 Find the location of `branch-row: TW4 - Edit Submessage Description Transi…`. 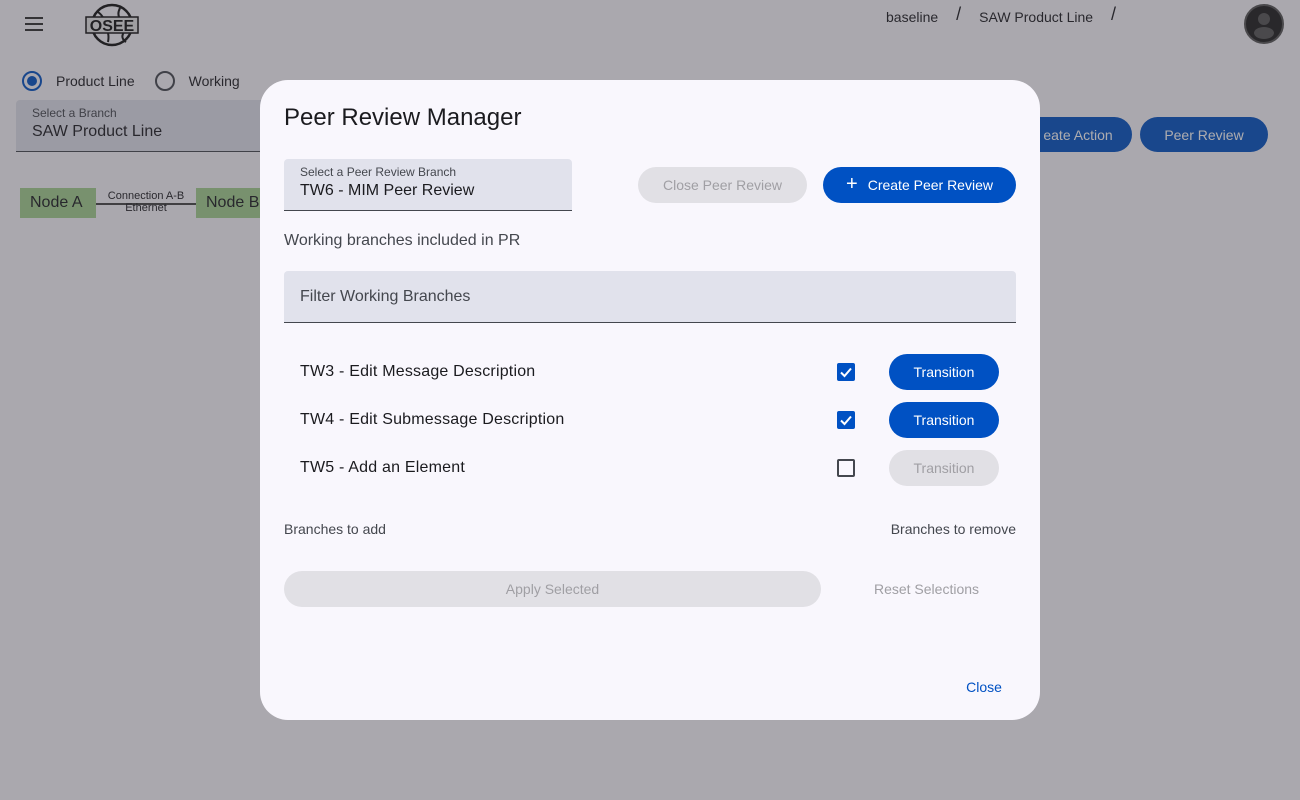

branch-row: TW4 - Edit Submessage Description Transi… is located at coordinates (650, 420).